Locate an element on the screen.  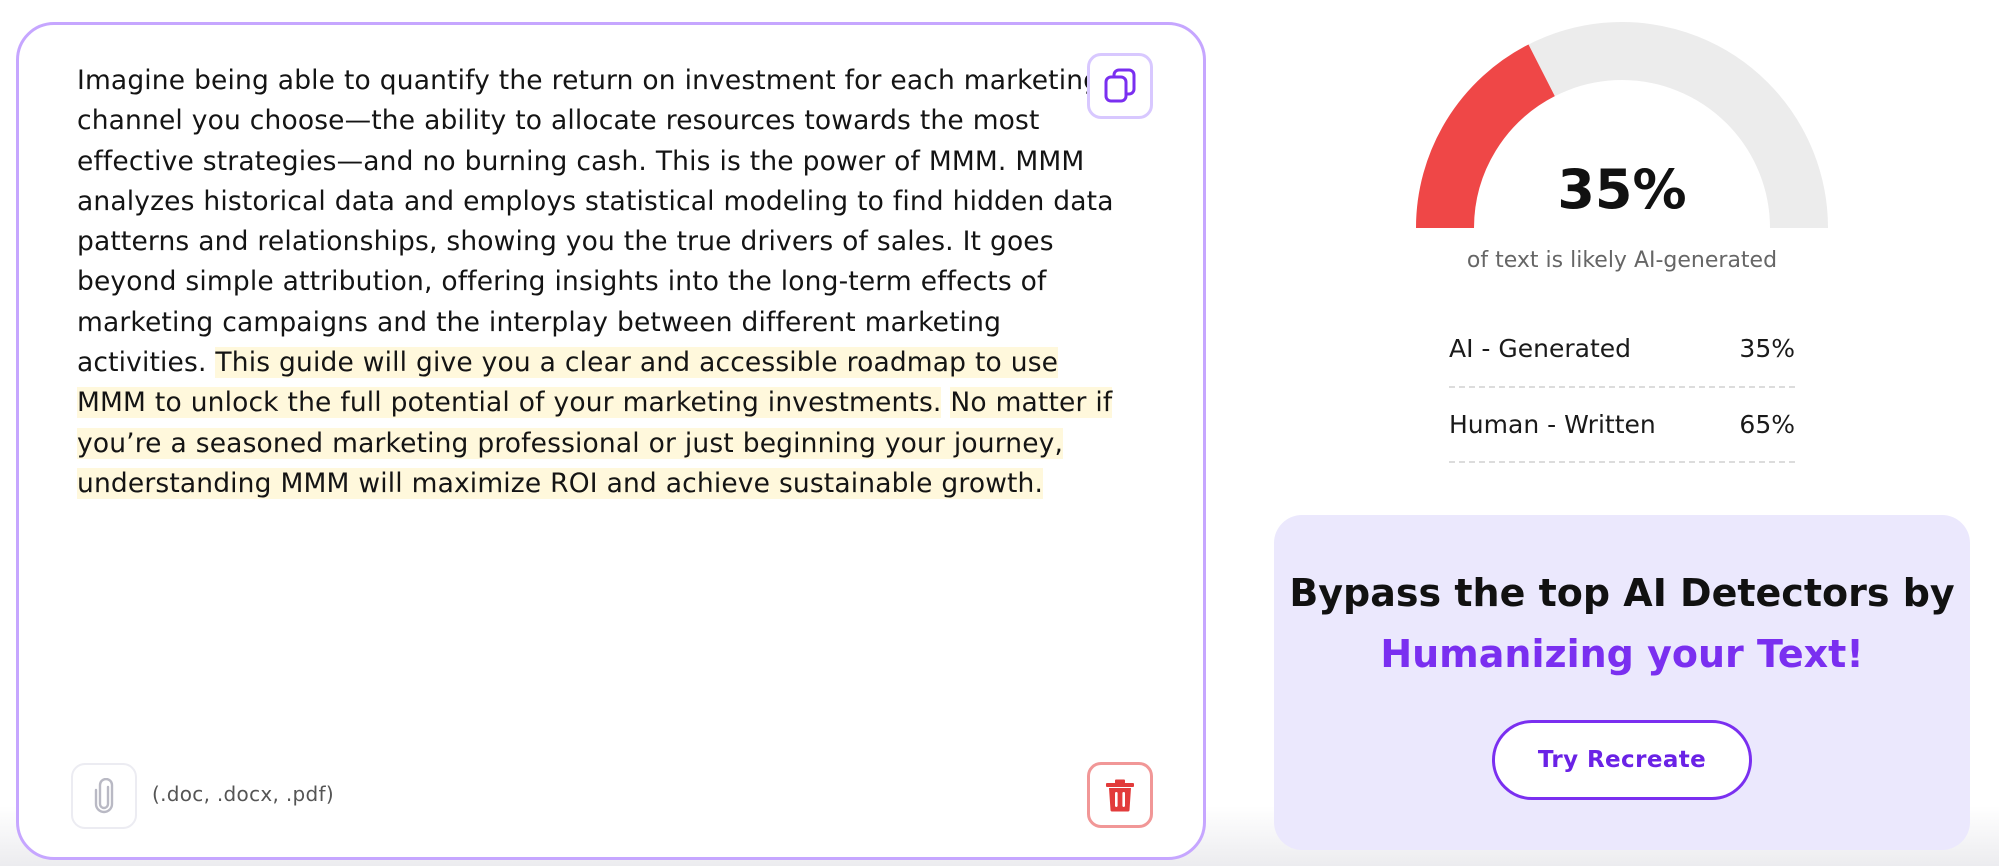
trash-icon is located at coordinates (1120, 795).